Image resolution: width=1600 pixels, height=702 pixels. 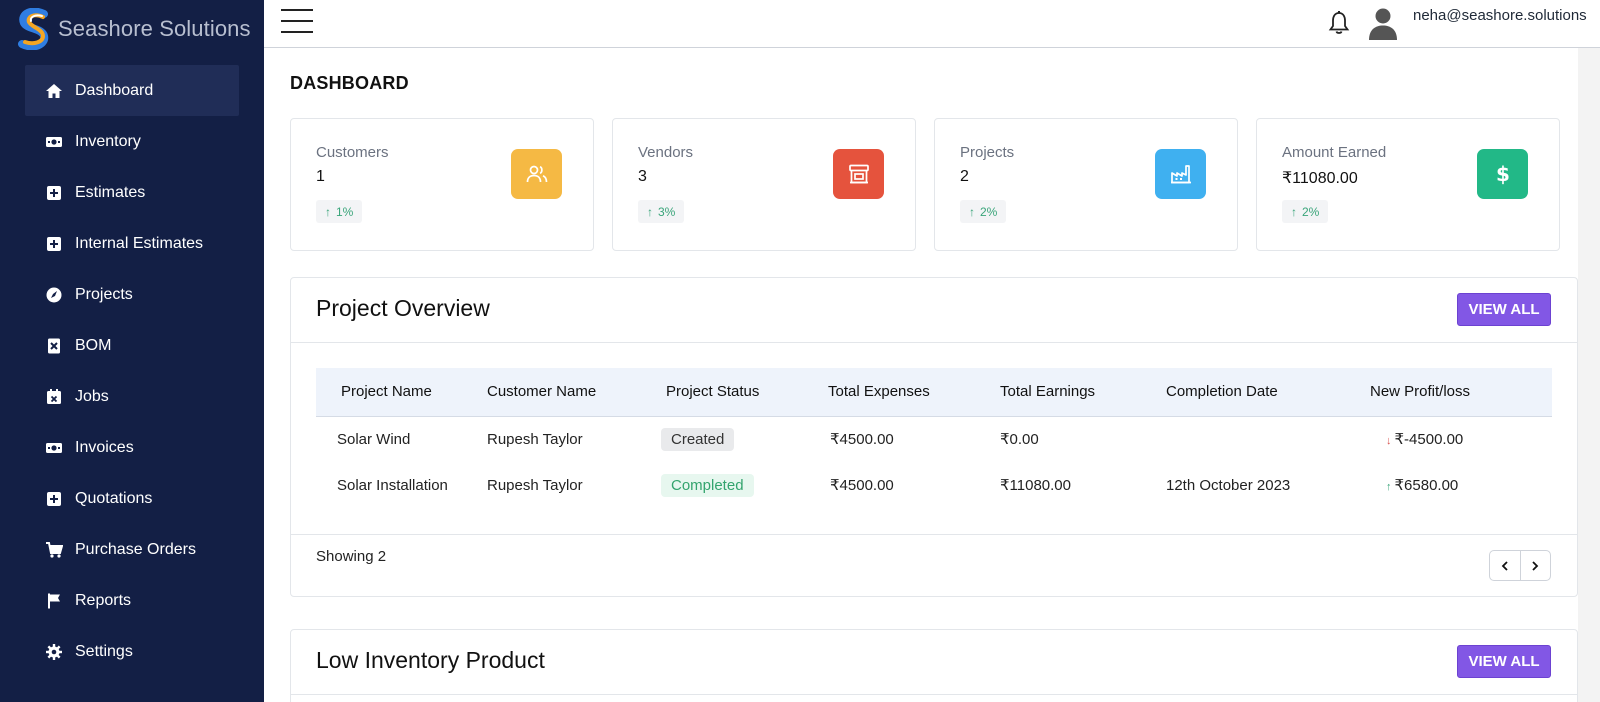 I want to click on sidebar-item-inventory: Inventory, so click(x=132, y=141).